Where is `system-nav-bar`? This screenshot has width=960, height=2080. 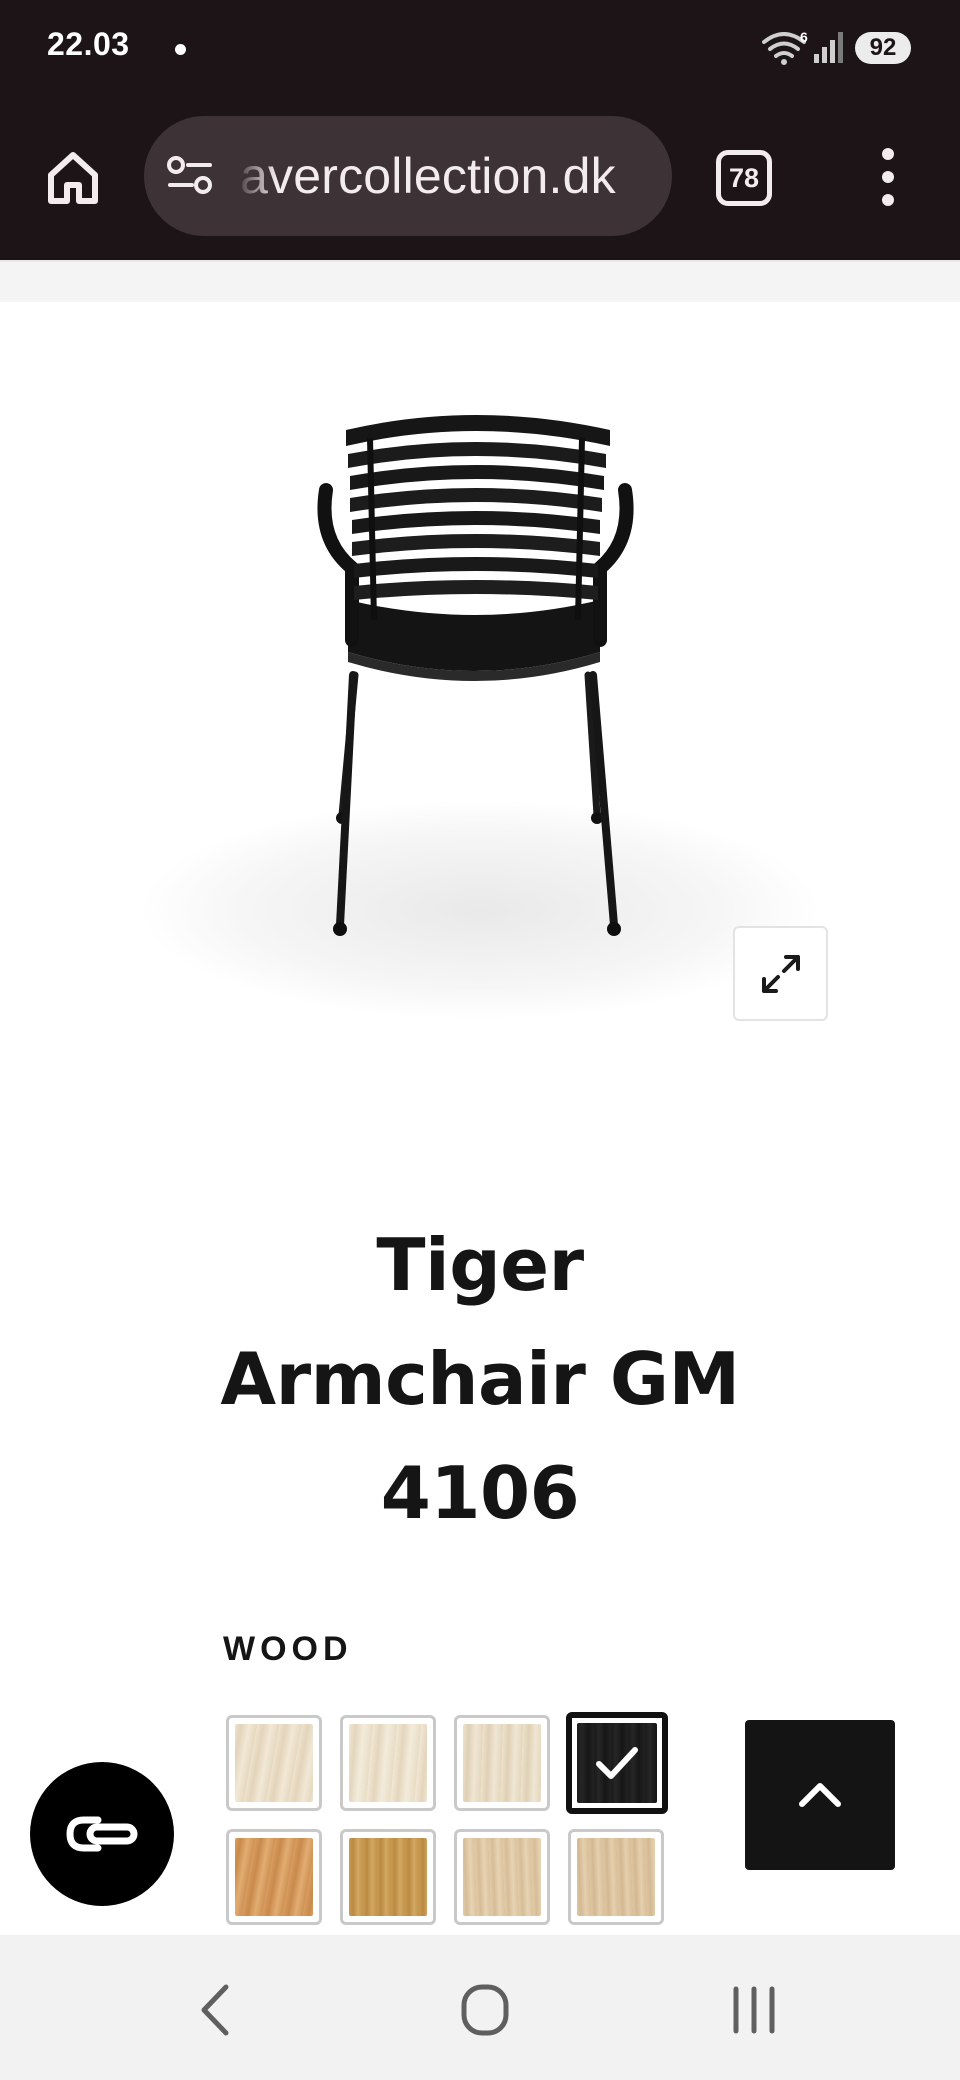 system-nav-bar is located at coordinates (480, 2007).